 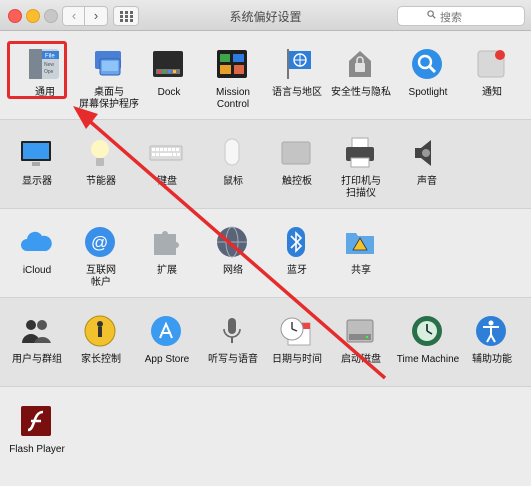 What do you see at coordinates (36, 331) in the screenshot?
I see `users-groups-icon` at bounding box center [36, 331].